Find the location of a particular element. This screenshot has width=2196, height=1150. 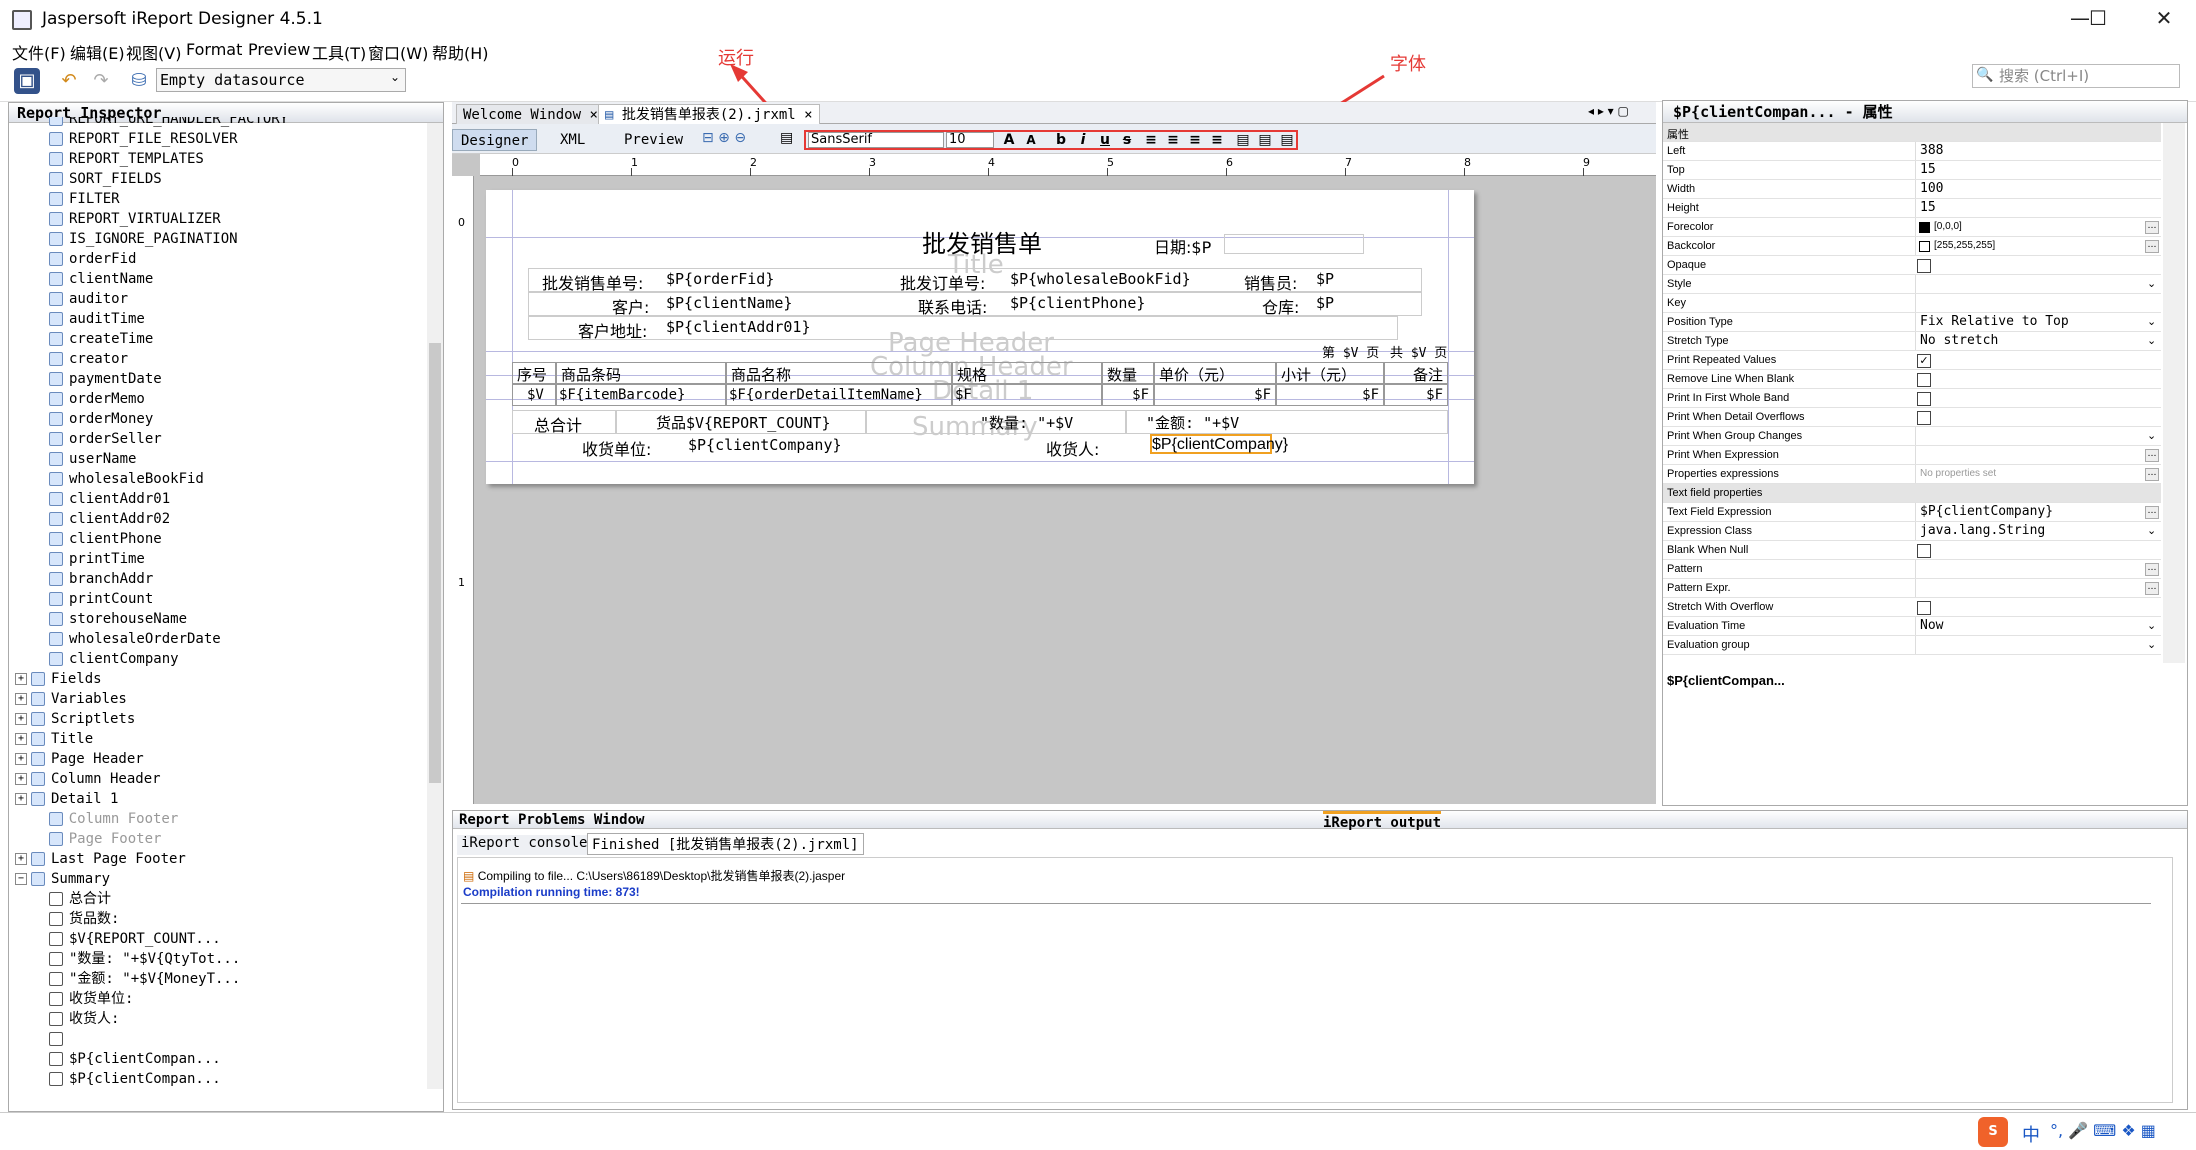

tab-finished: Finished [批发销售单报表(2).jrxml] is located at coordinates (725, 844).